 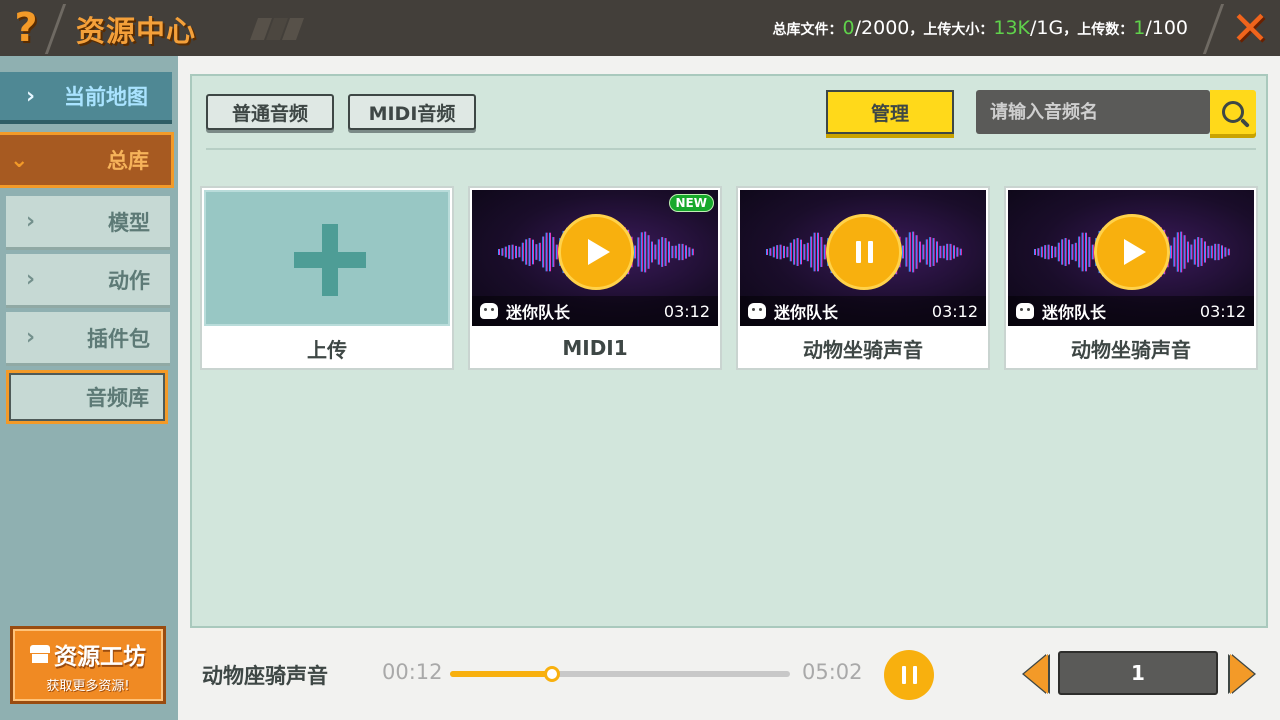 What do you see at coordinates (832, 672) in the screenshot?
I see `total-time: 05:02` at bounding box center [832, 672].